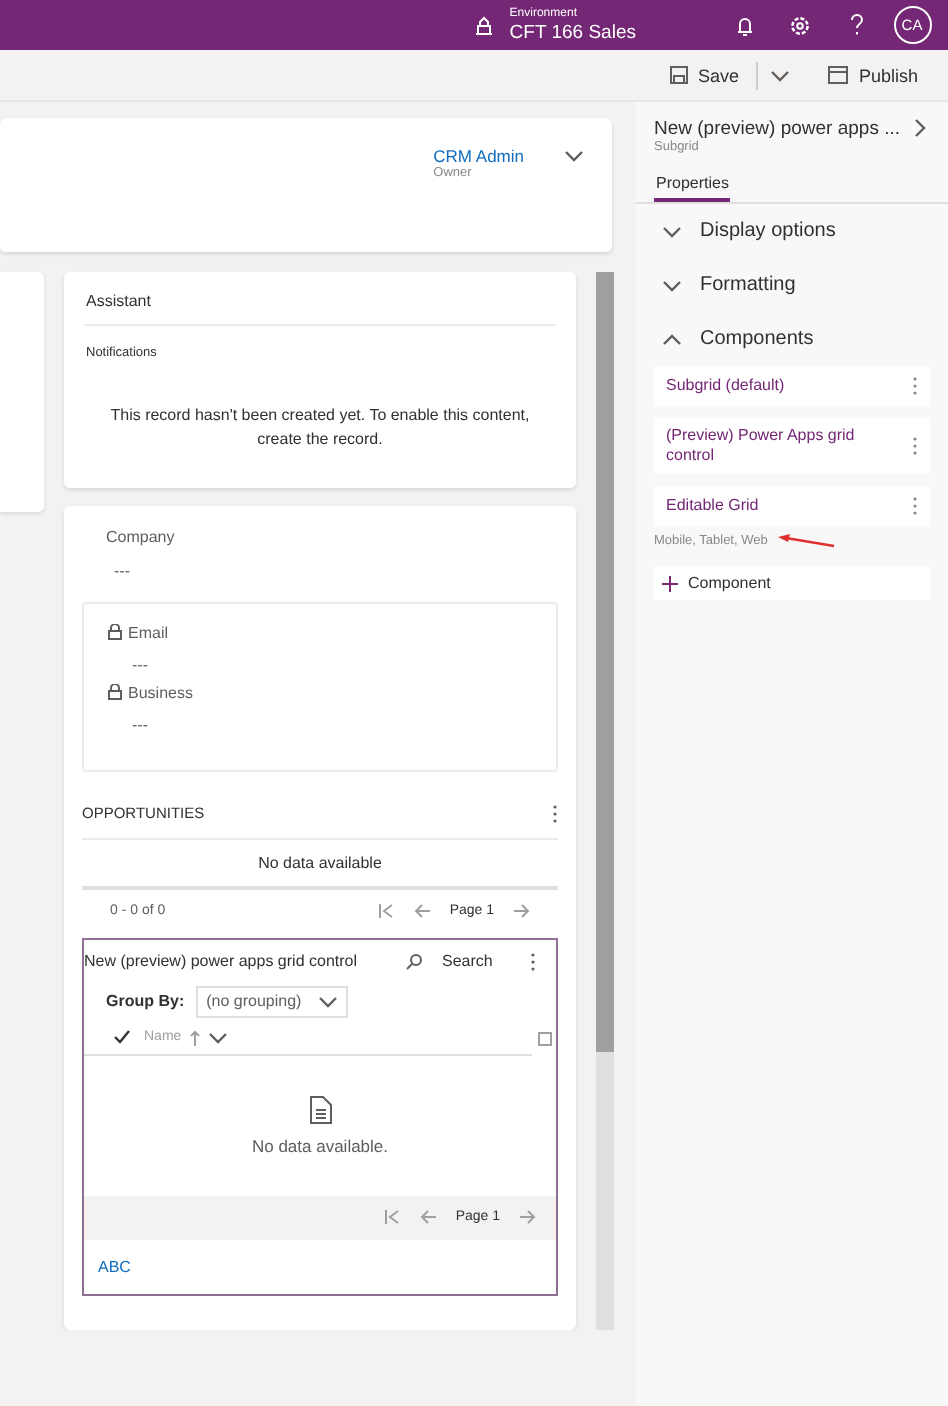  What do you see at coordinates (605, 801) in the screenshot?
I see `scrollbar` at bounding box center [605, 801].